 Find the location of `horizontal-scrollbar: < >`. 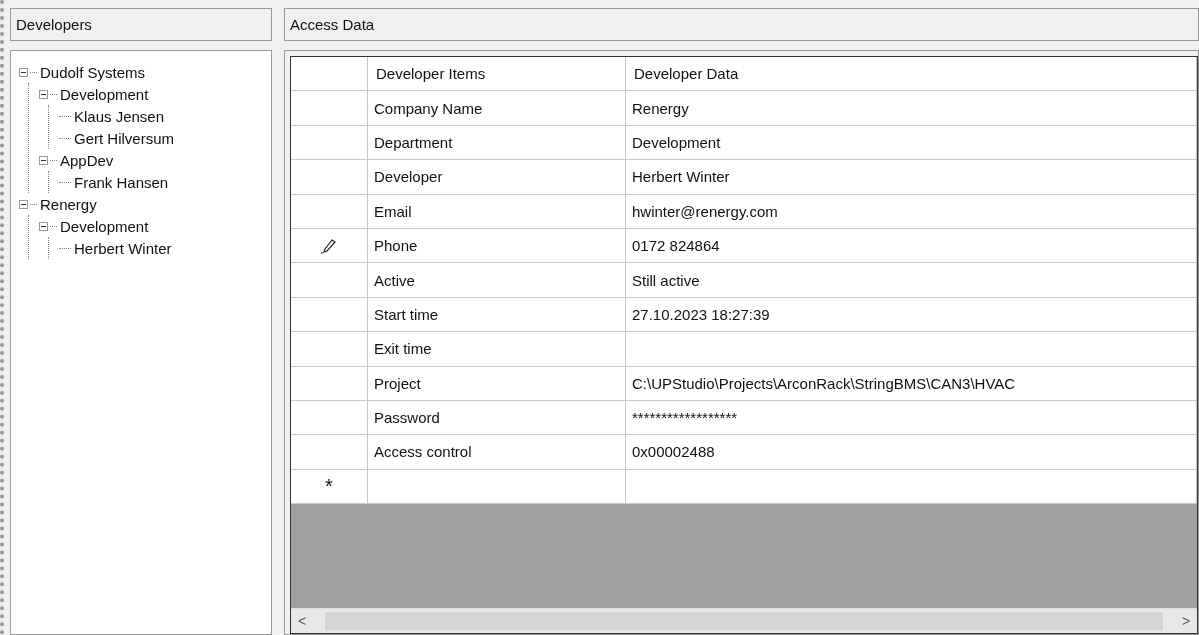

horizontal-scrollbar: < > is located at coordinates (744, 620).